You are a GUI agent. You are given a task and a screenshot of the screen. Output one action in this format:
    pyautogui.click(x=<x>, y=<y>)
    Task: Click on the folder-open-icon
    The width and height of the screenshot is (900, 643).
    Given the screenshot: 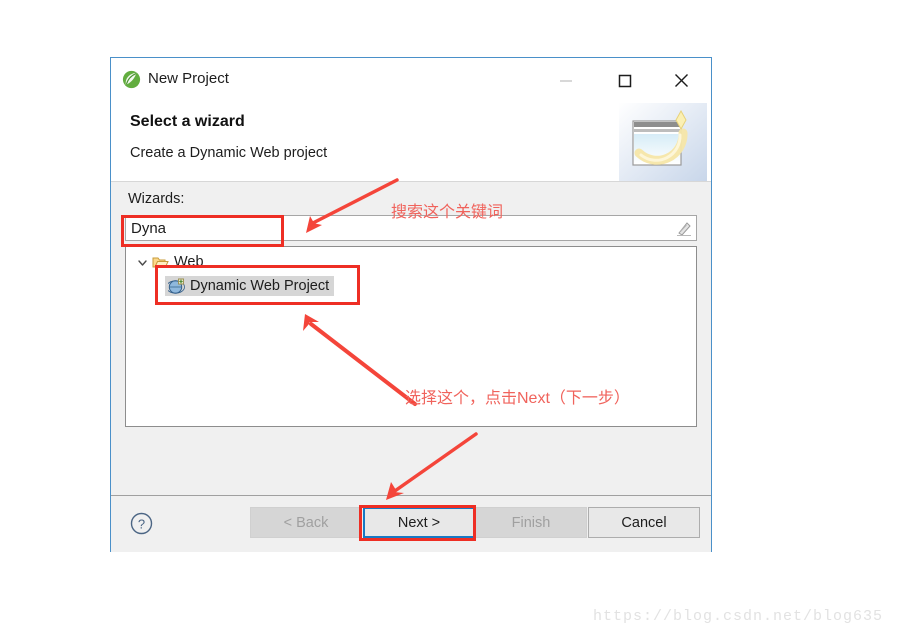 What is the action you would take?
    pyautogui.click(x=160, y=262)
    